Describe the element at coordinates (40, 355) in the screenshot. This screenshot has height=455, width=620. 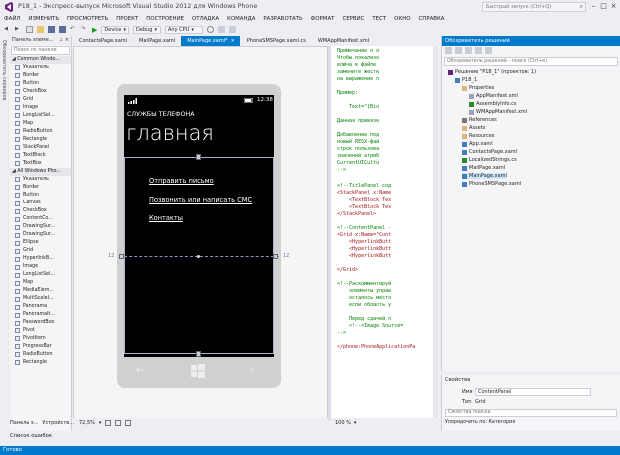
I see `toolbox-all-item: RadioButton` at that location.